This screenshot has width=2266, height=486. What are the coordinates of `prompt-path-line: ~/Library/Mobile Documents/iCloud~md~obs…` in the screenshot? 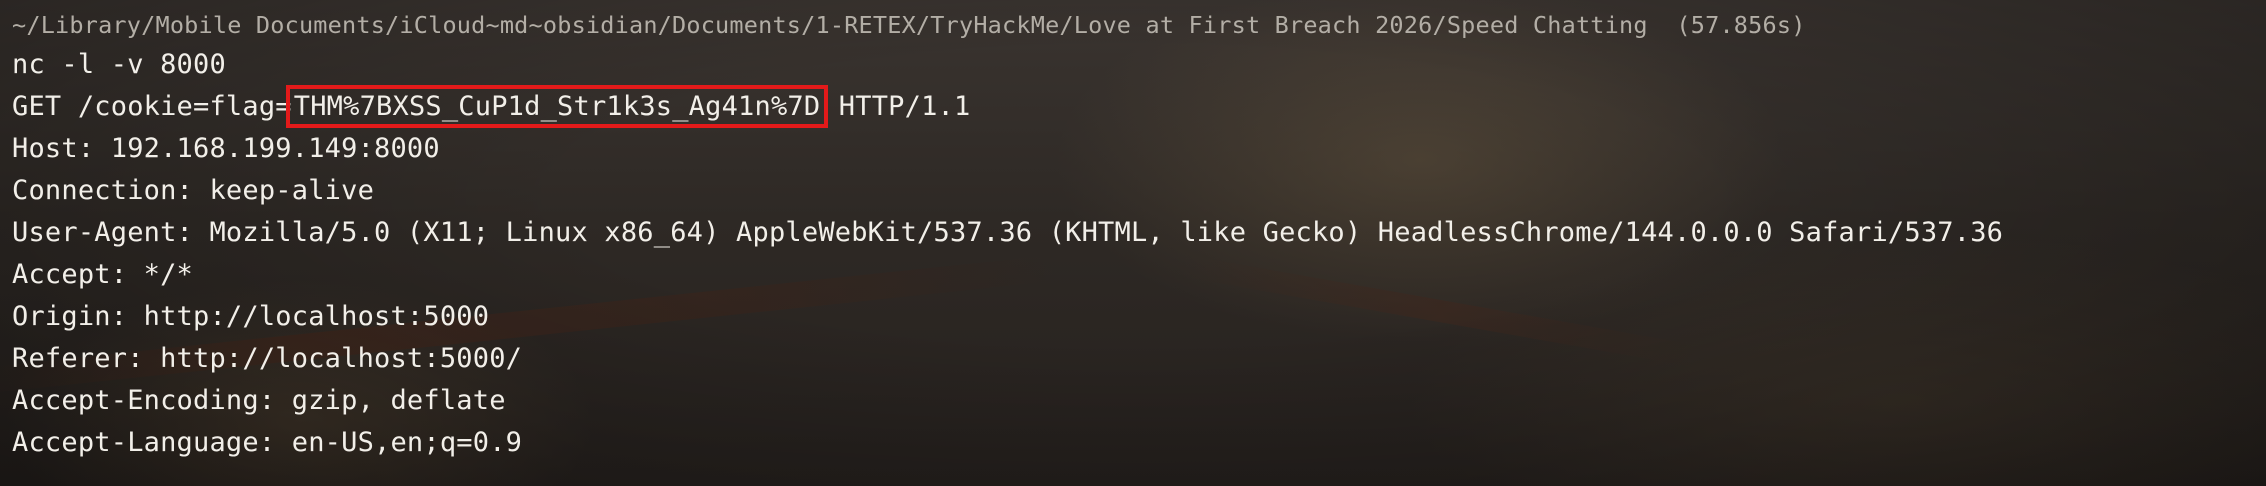 It's located at (1133, 25).